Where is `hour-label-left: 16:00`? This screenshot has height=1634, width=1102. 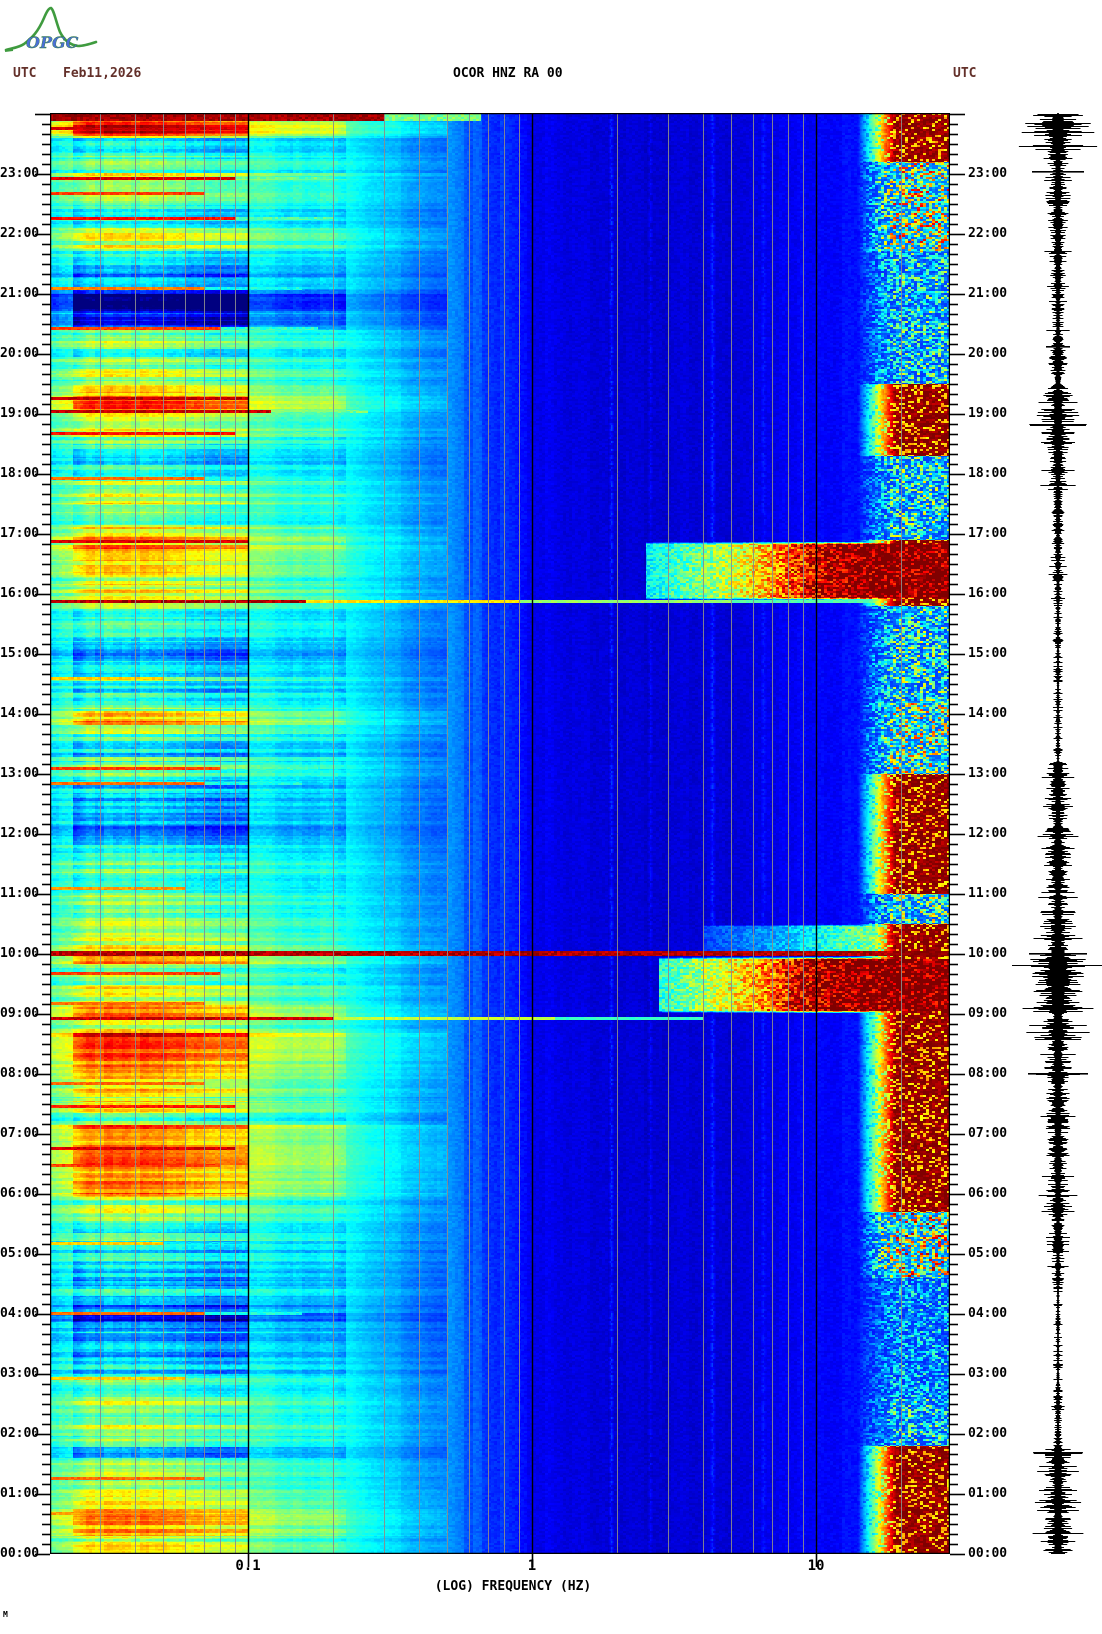
hour-label-left: 16:00 is located at coordinates (20, 593).